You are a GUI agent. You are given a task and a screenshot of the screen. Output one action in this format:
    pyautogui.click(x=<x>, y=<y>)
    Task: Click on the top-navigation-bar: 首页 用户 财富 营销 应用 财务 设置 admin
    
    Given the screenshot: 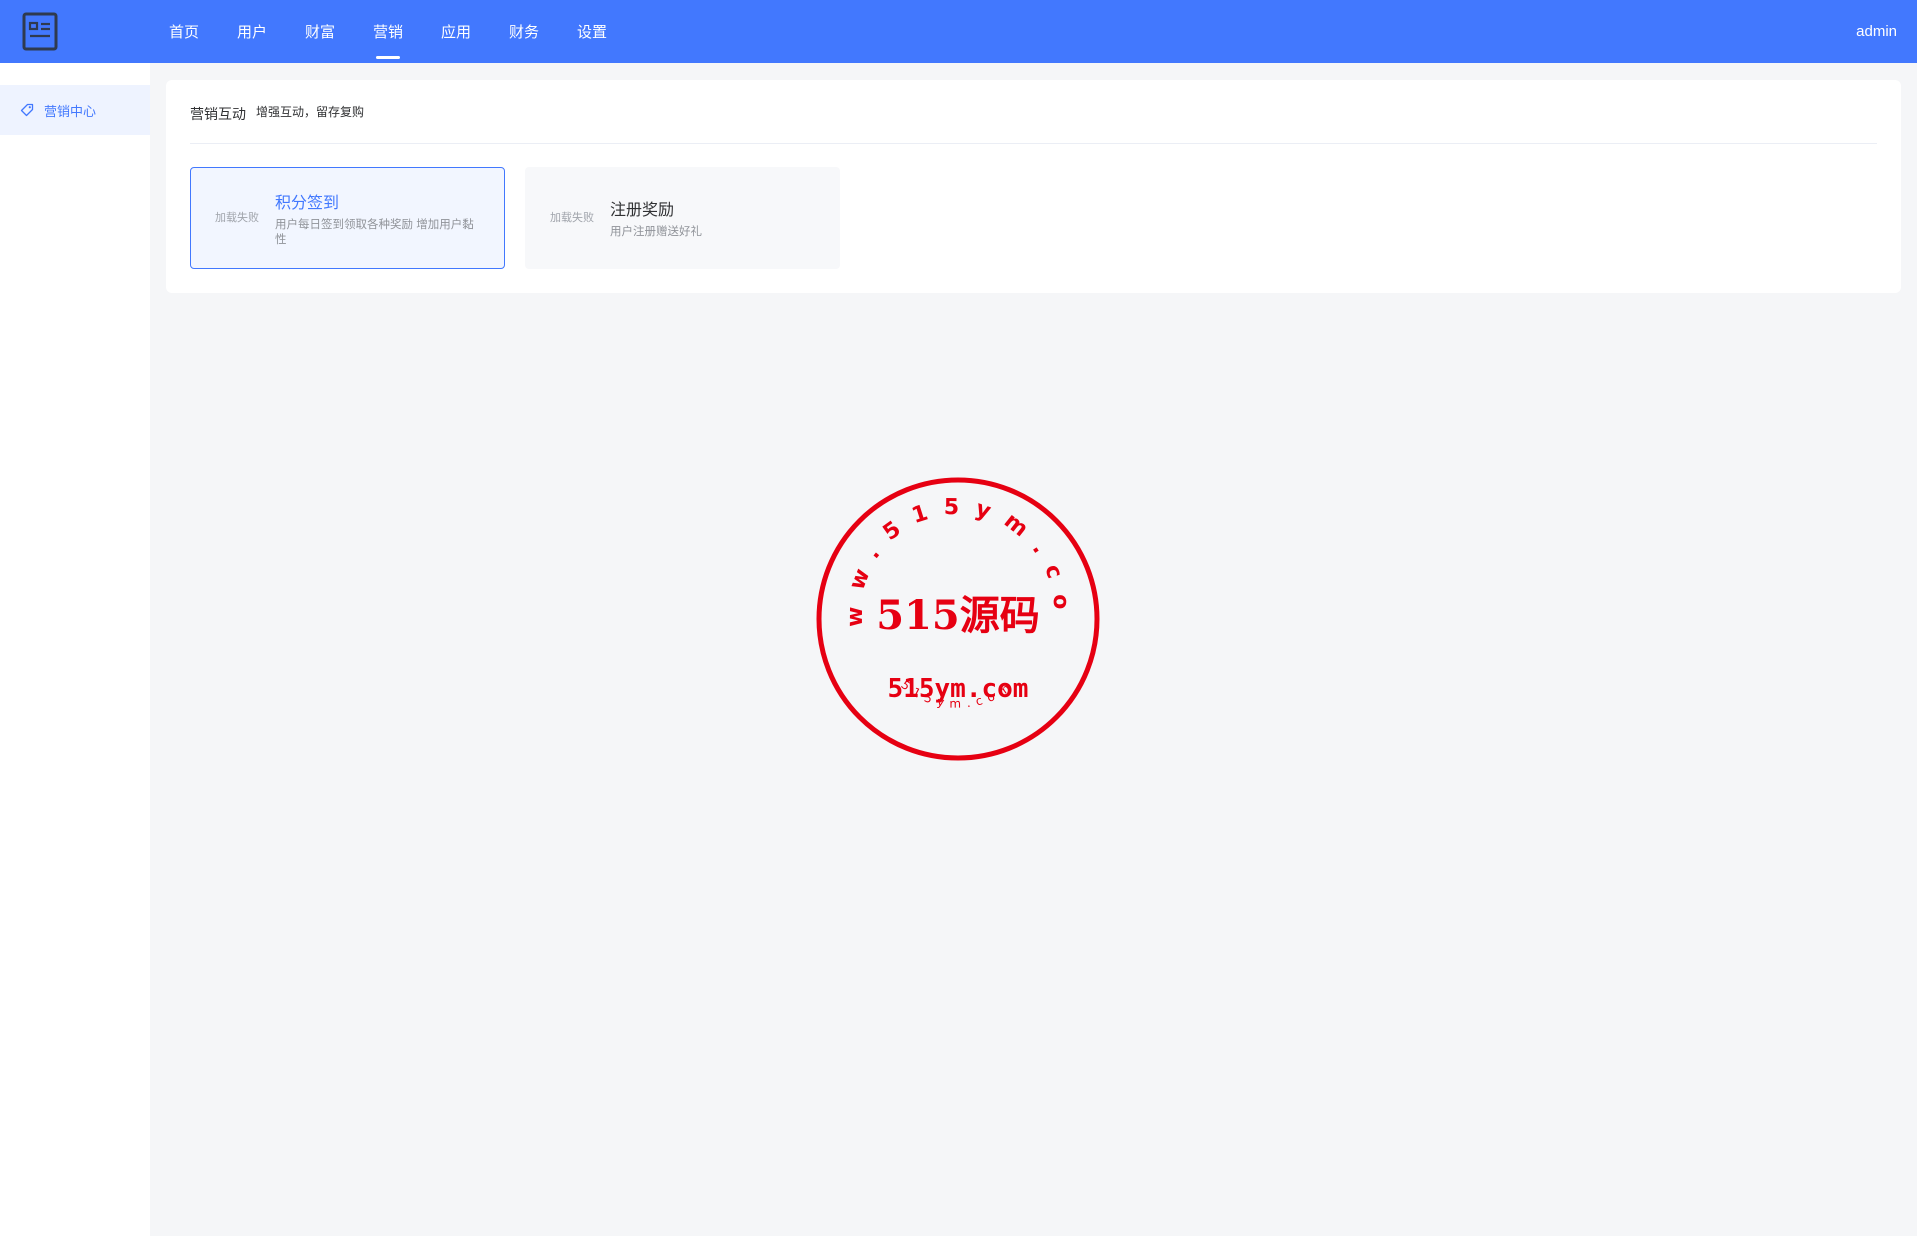 What is the action you would take?
    pyautogui.click(x=958, y=31)
    